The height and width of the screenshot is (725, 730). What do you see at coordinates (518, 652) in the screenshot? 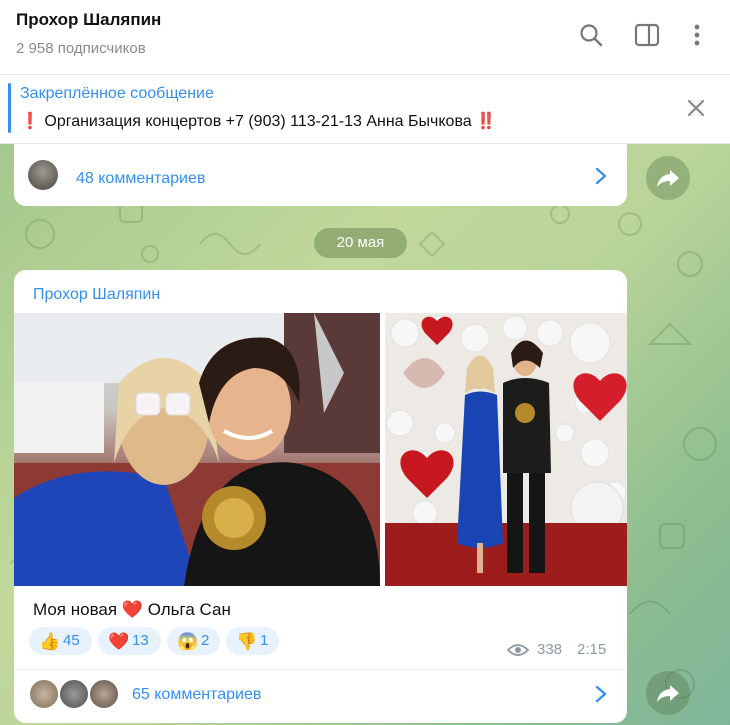
I see `eye-icon` at bounding box center [518, 652].